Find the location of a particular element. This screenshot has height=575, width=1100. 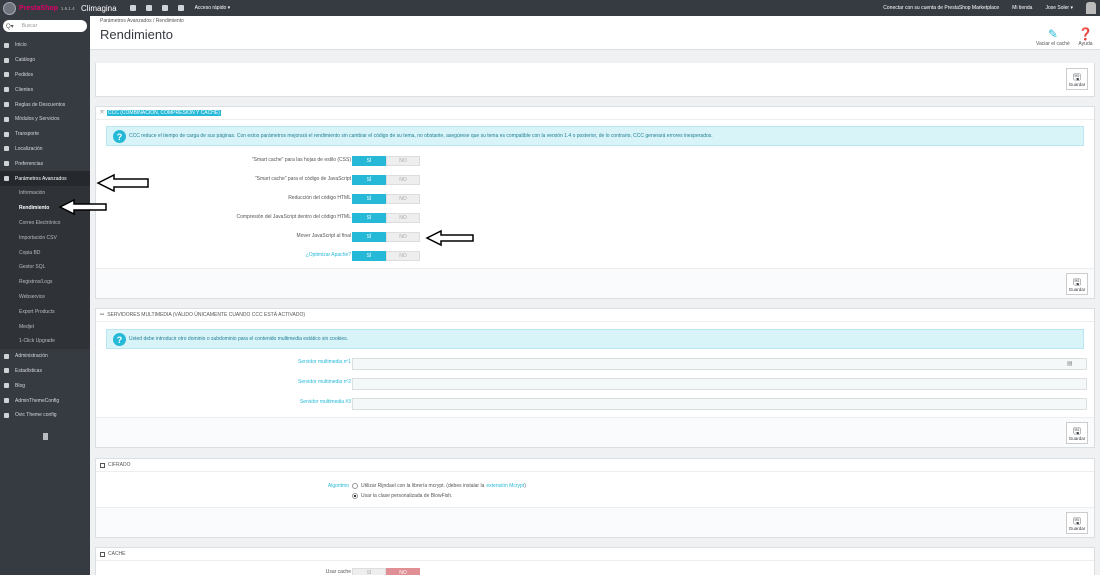

customer-icon is located at coordinates (148, 8).